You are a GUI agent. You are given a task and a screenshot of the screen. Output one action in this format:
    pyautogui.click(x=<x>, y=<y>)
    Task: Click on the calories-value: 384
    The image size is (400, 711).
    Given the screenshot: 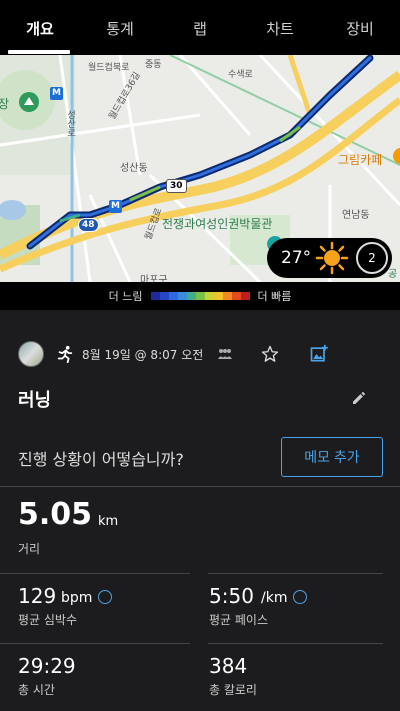 What is the action you would take?
    pyautogui.click(x=228, y=666)
    